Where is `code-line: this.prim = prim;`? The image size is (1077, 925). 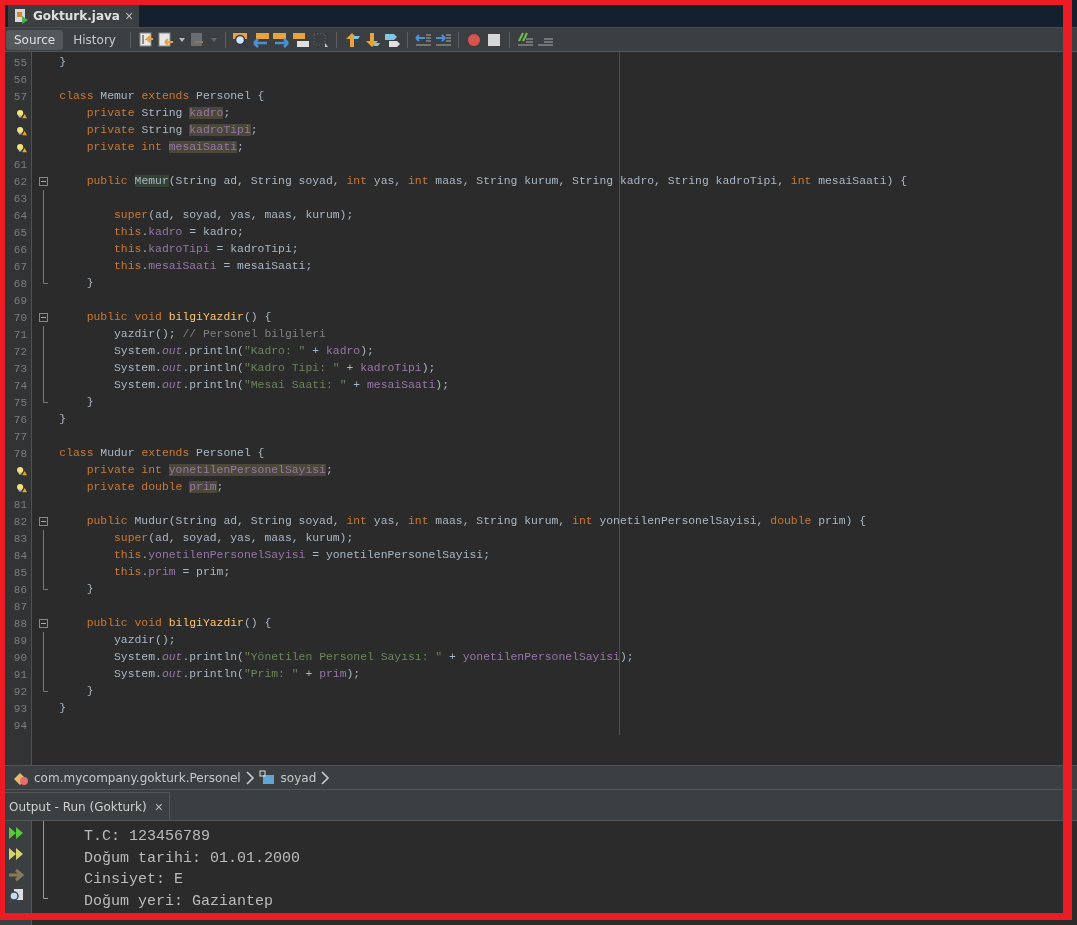
code-line: this.prim = prim; is located at coordinates (172, 572).